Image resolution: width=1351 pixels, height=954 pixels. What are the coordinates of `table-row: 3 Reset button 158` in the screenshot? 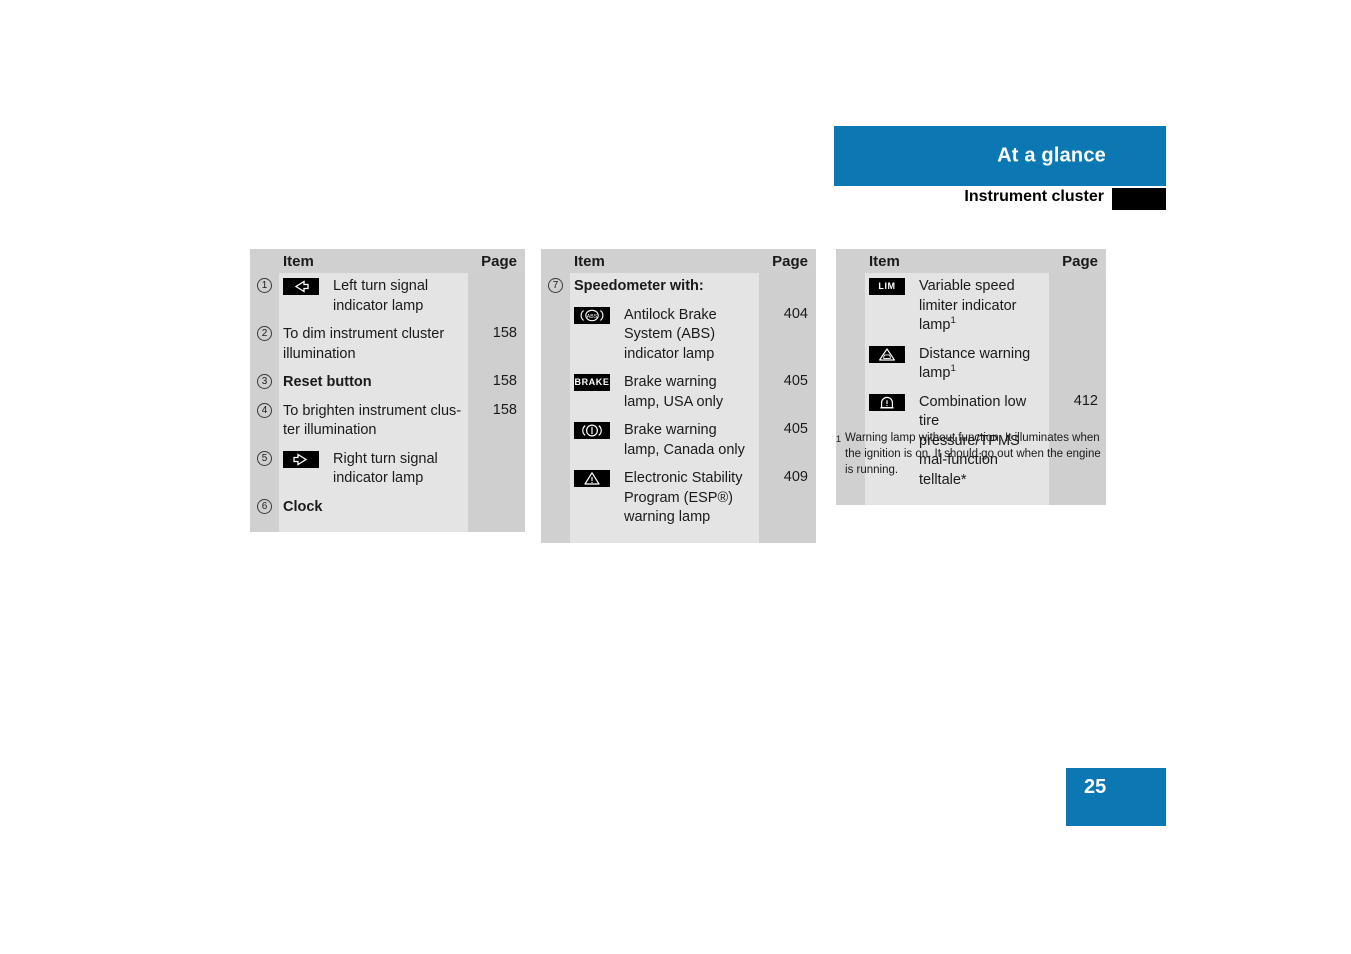 It's located at (387, 383).